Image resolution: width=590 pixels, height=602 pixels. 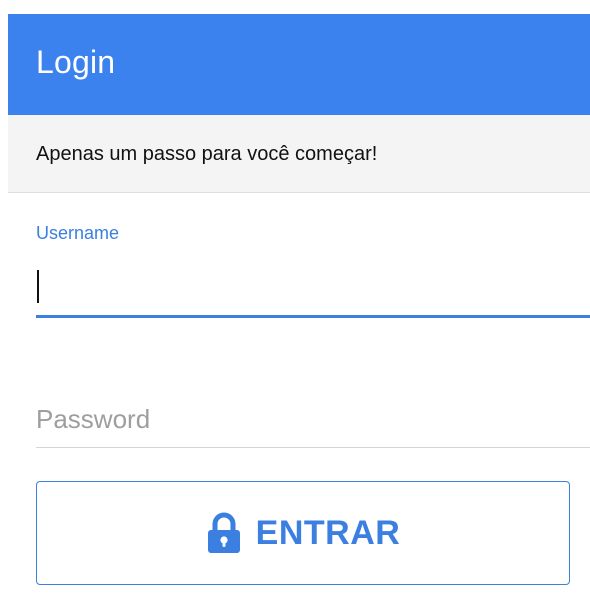 I want to click on page-title: Login, so click(x=76, y=62).